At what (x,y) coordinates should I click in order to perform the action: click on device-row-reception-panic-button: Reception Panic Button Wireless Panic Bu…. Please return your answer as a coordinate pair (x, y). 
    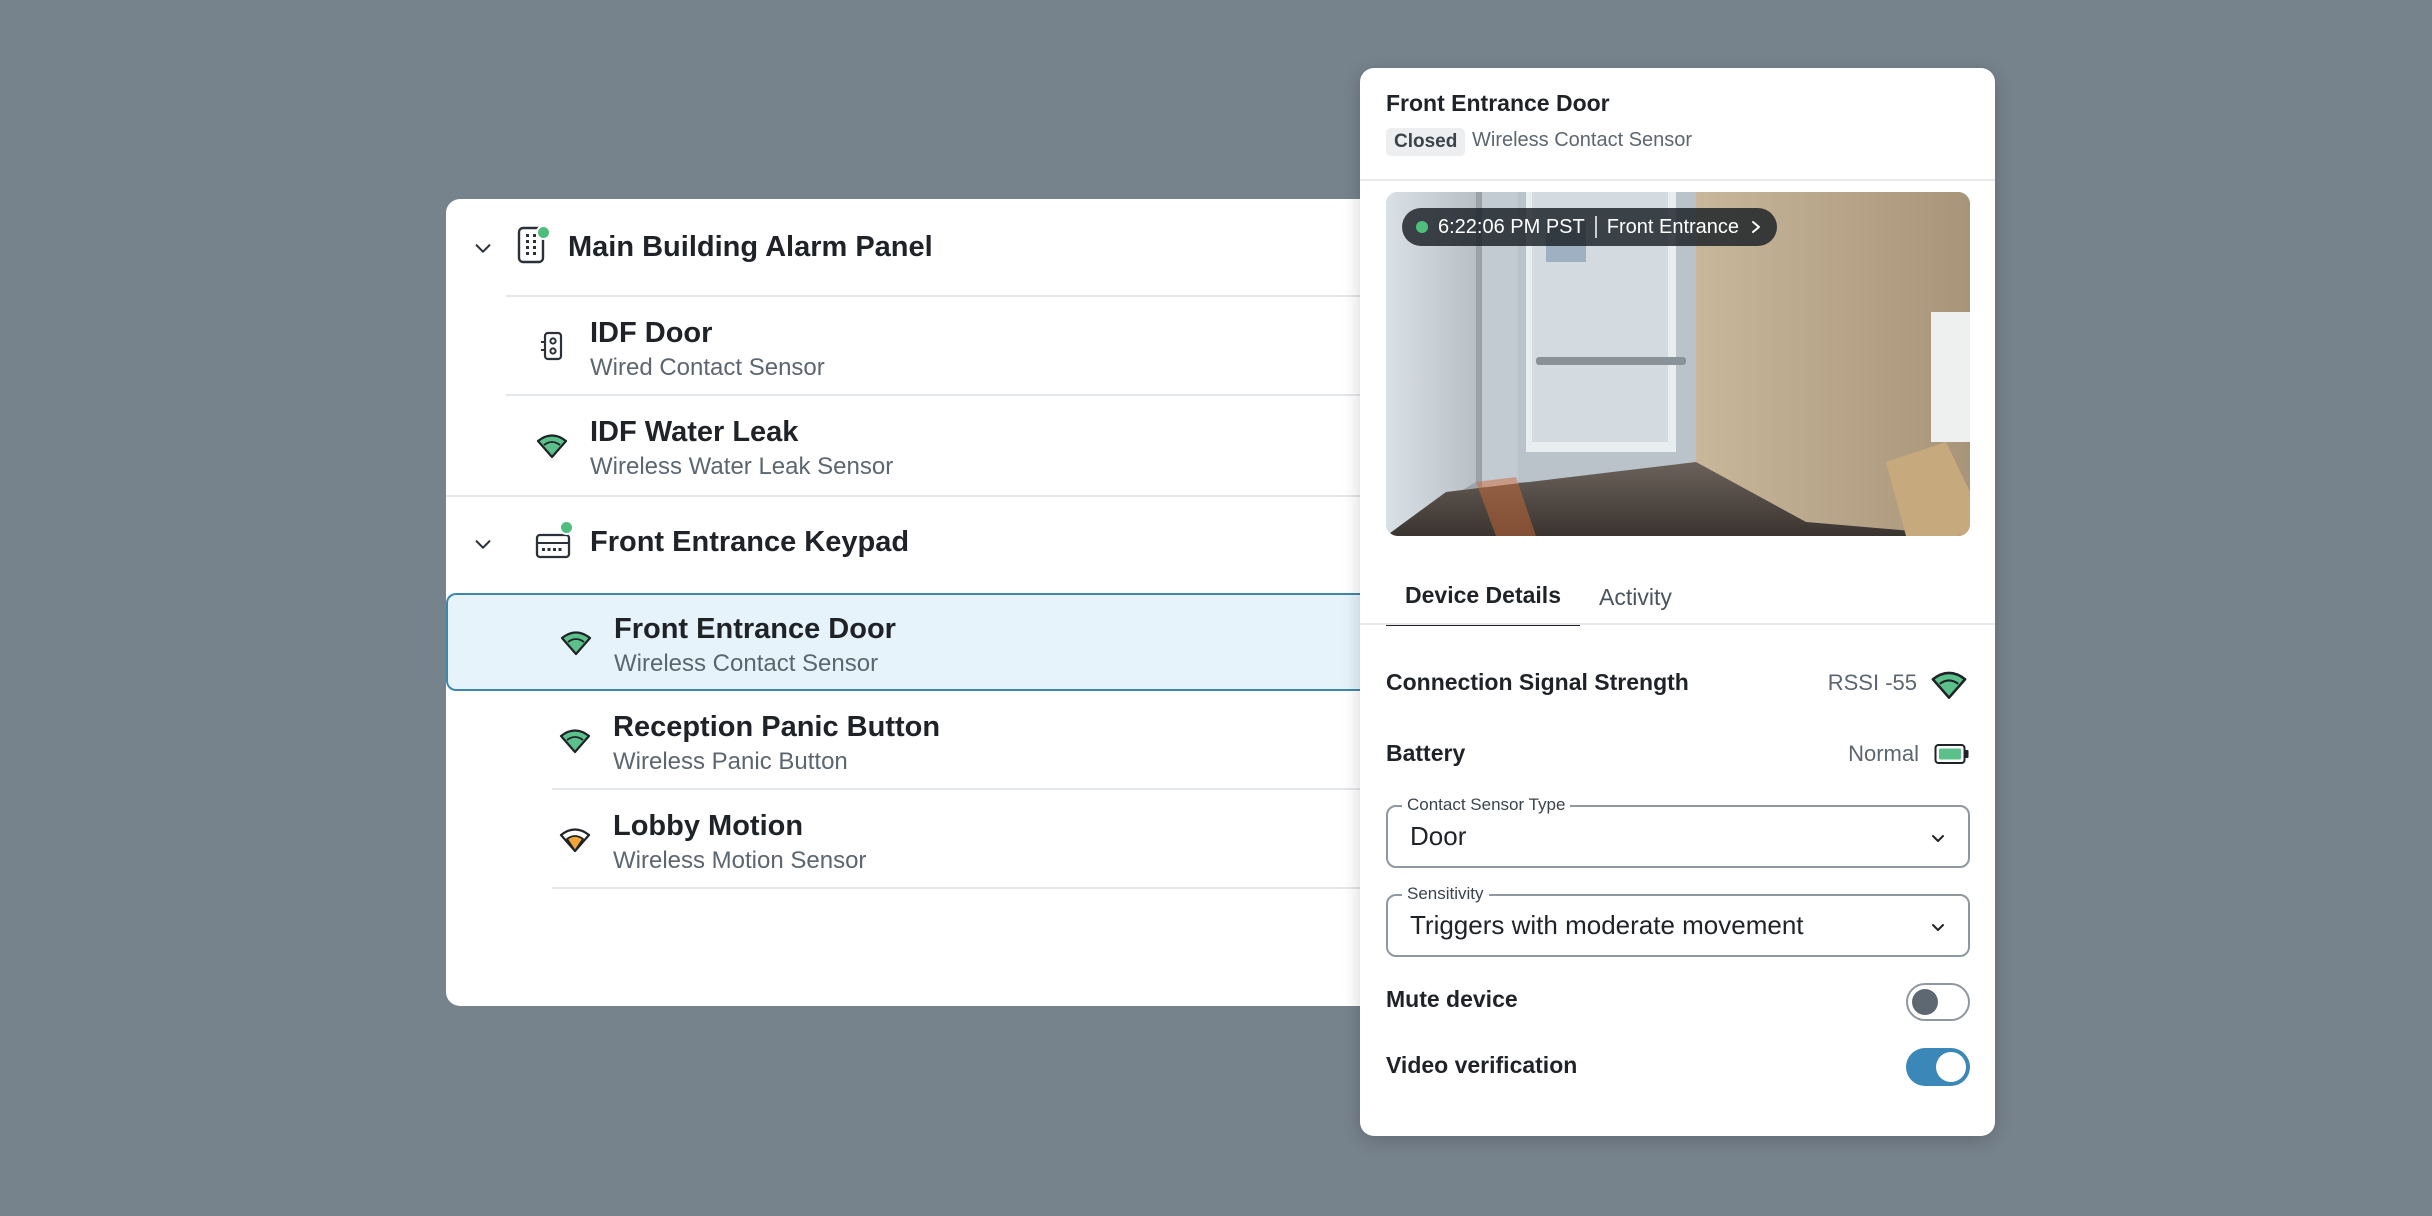
    Looking at the image, I should click on (911, 740).